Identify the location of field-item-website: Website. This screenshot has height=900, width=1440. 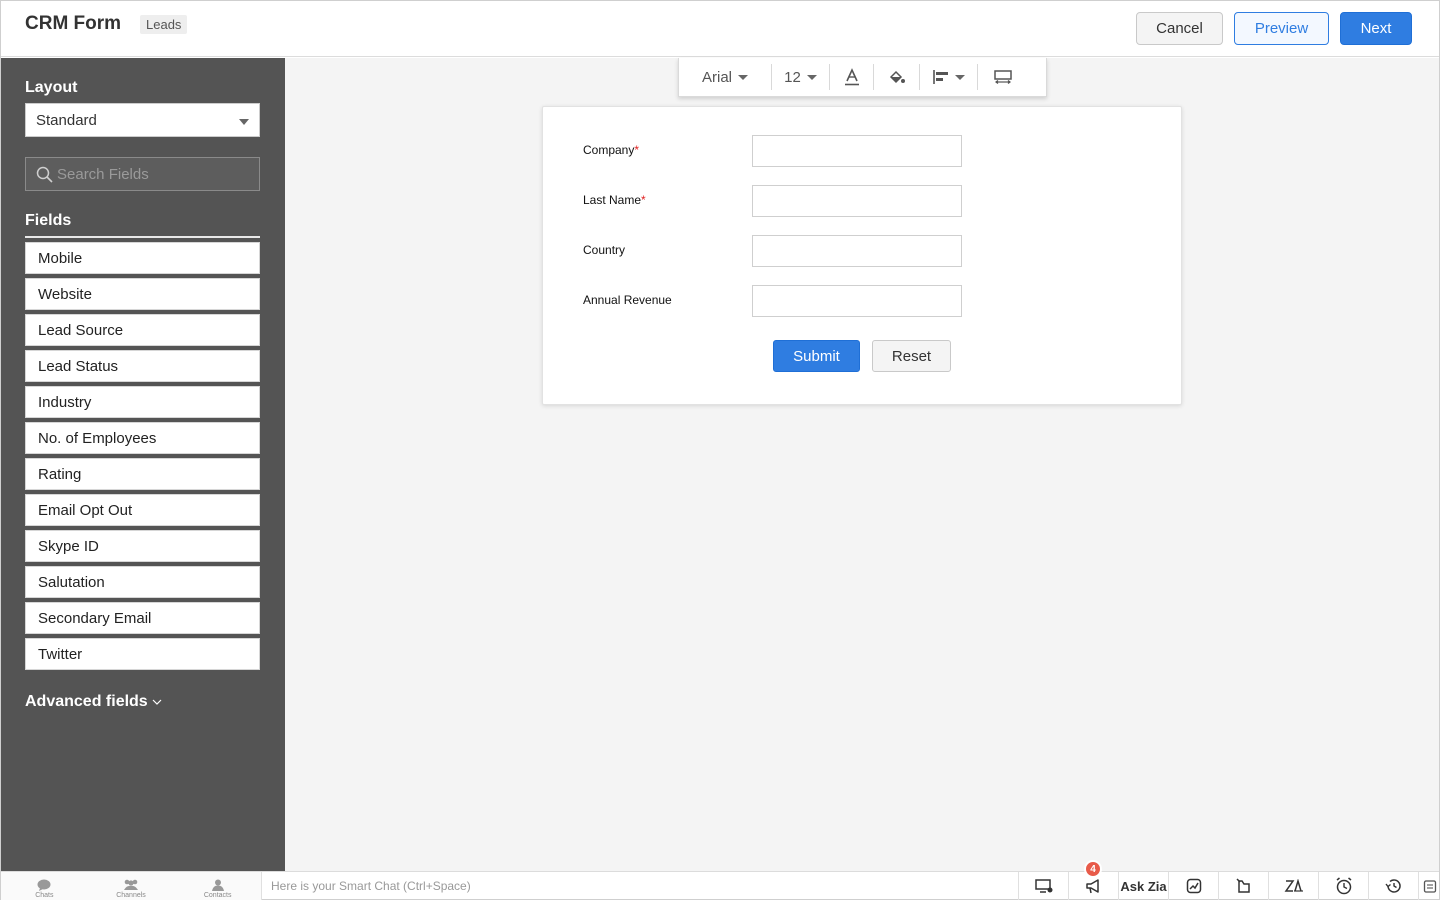
(142, 294).